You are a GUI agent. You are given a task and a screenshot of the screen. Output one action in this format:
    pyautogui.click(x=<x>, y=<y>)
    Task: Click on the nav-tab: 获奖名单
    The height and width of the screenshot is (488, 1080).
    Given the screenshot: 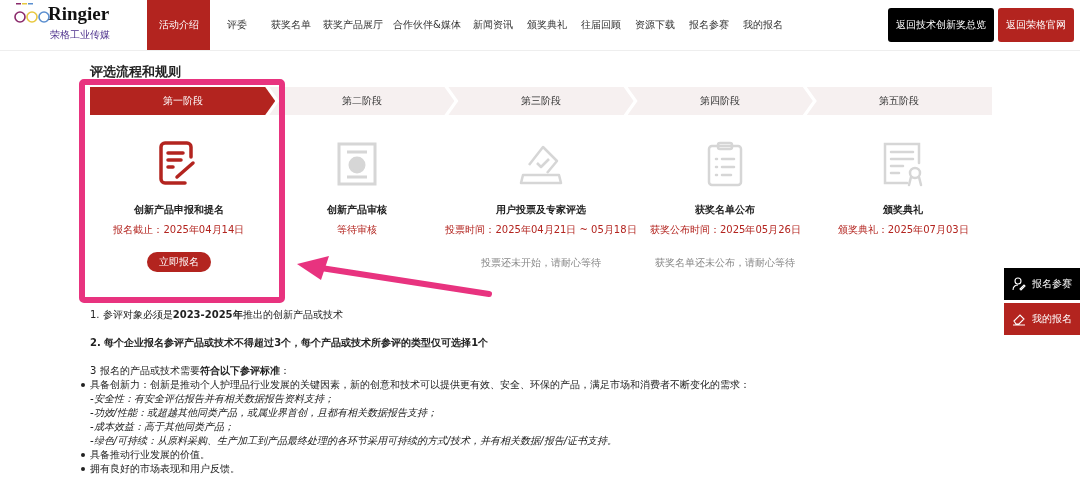 What is the action you would take?
    pyautogui.click(x=291, y=25)
    